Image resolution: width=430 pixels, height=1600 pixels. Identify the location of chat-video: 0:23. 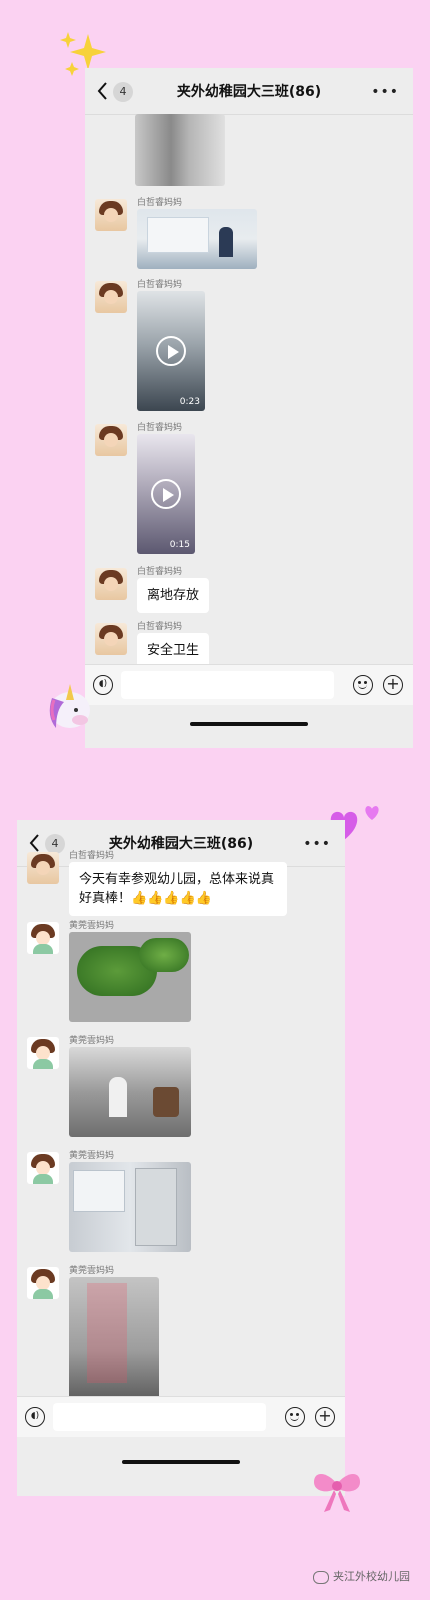
(171, 351).